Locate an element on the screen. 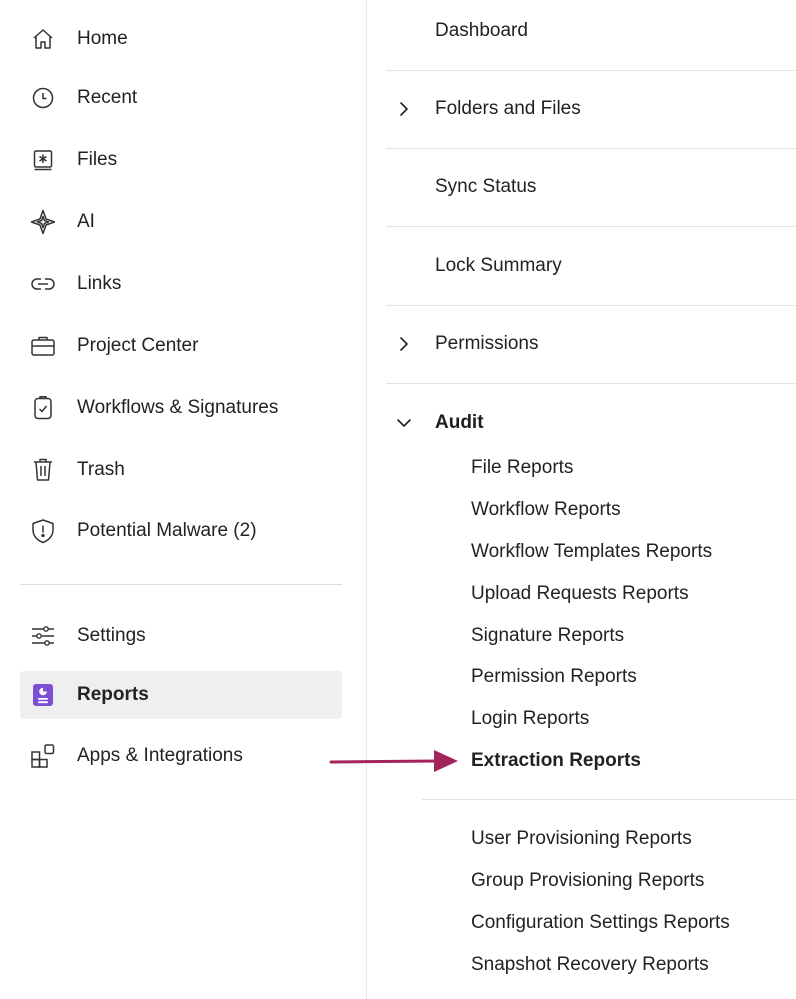 The height and width of the screenshot is (999, 796). sidebar-item-potential-malware: Potential Malware (2) is located at coordinates (181, 531).